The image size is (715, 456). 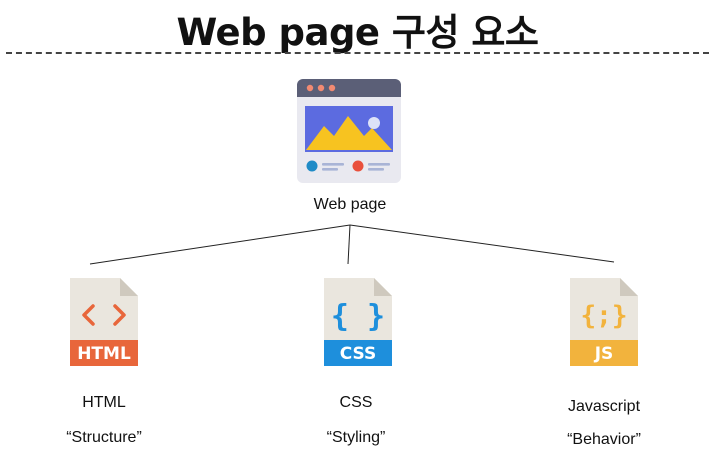 What do you see at coordinates (358, 354) in the screenshot?
I see `css-icon-text: CSS` at bounding box center [358, 354].